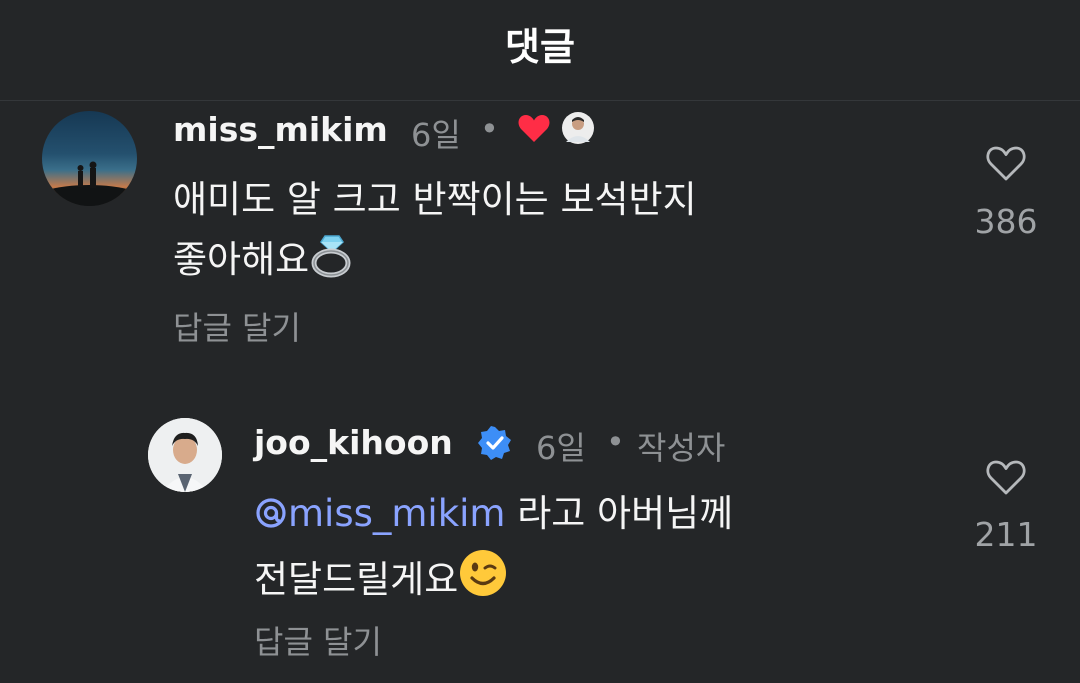 Image resolution: width=1080 pixels, height=683 pixels. What do you see at coordinates (435, 233) in the screenshot?
I see `comment-text: 애미도 알 크고 반짝이는 보석반지 좋아해요` at bounding box center [435, 233].